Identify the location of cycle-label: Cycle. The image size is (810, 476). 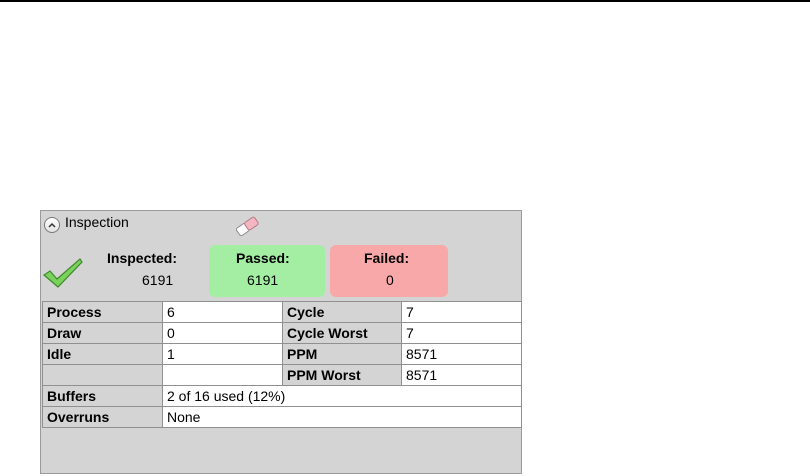
(342, 312).